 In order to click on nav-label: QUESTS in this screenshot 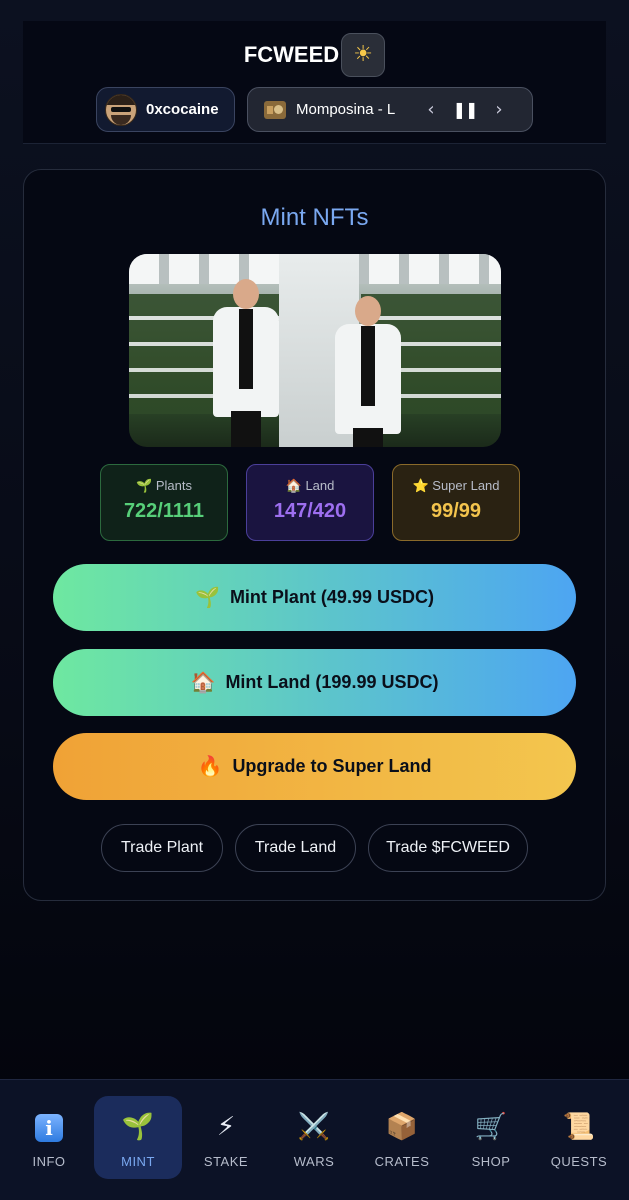, I will do `click(579, 1161)`.